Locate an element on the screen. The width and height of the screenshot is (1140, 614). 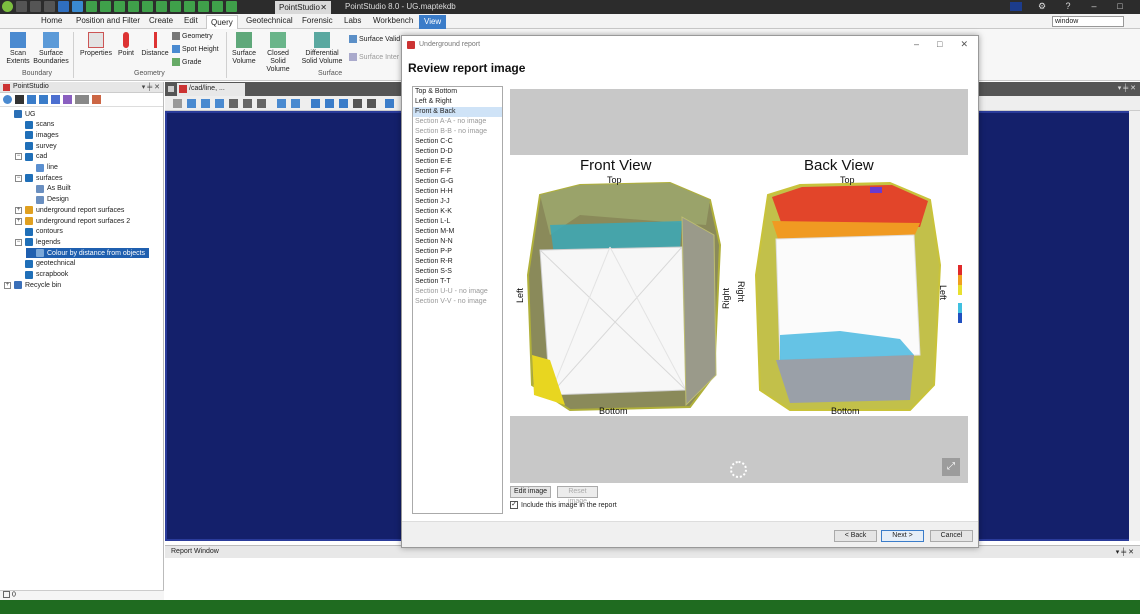
report-image-list-item: Section S-S is located at coordinates (457, 272).